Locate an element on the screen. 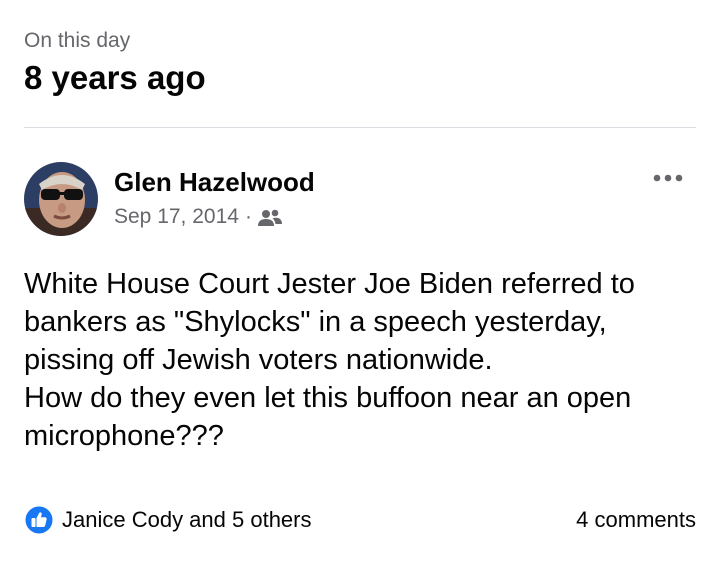  memory-caption: On this day is located at coordinates (77, 40).